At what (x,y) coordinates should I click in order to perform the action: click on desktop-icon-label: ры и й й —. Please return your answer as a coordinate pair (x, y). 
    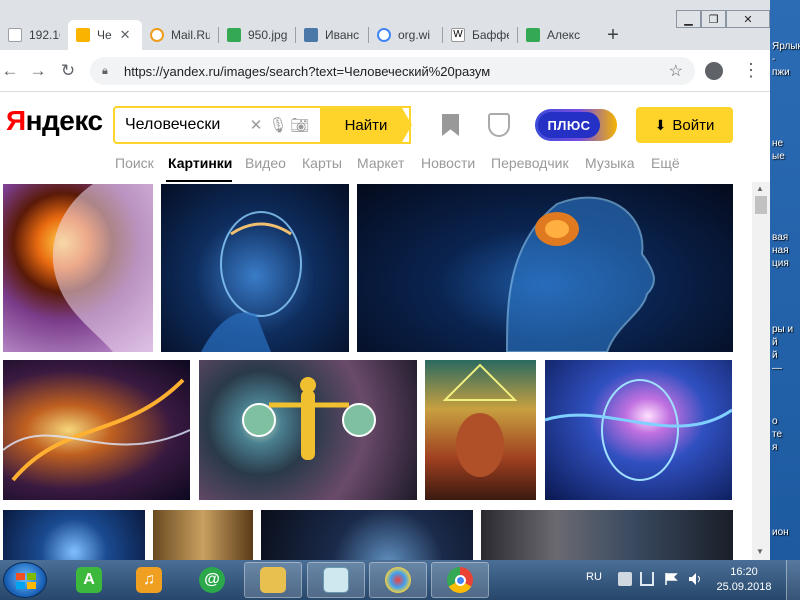
    Looking at the image, I should click on (782, 349).